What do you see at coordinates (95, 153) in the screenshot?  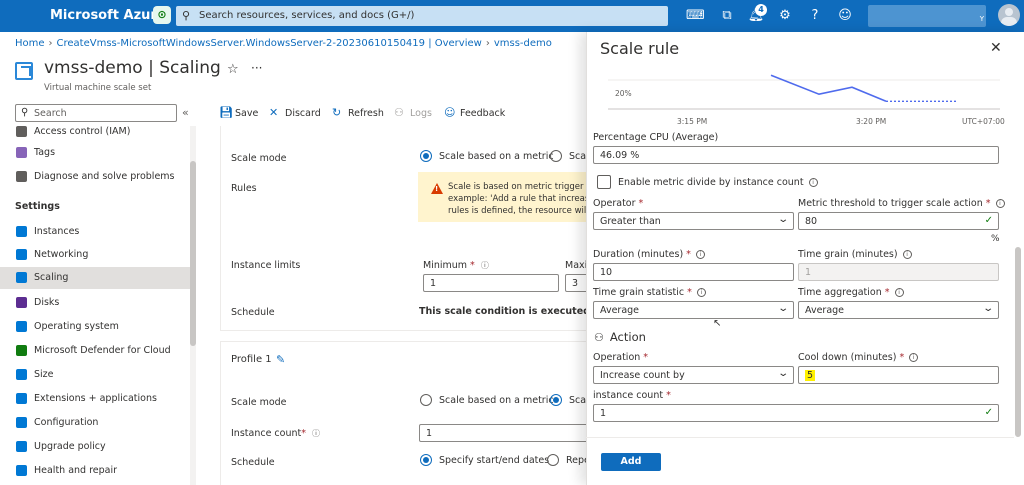 I see `sidebar-item-tags: Tags` at bounding box center [95, 153].